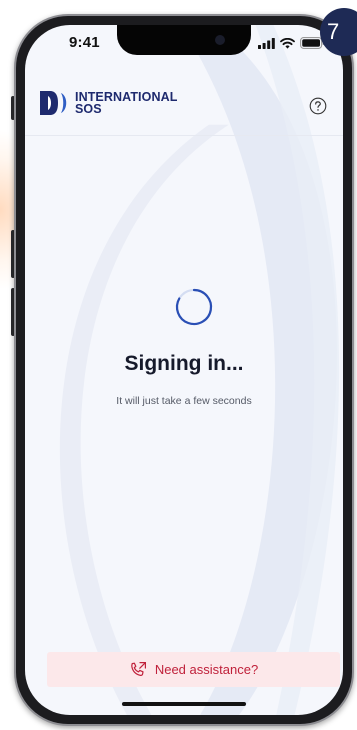 Image resolution: width=357 pixels, height=730 pixels. Describe the element at coordinates (184, 401) in the screenshot. I see `page-subtitle: It will just take a few seconds` at that location.